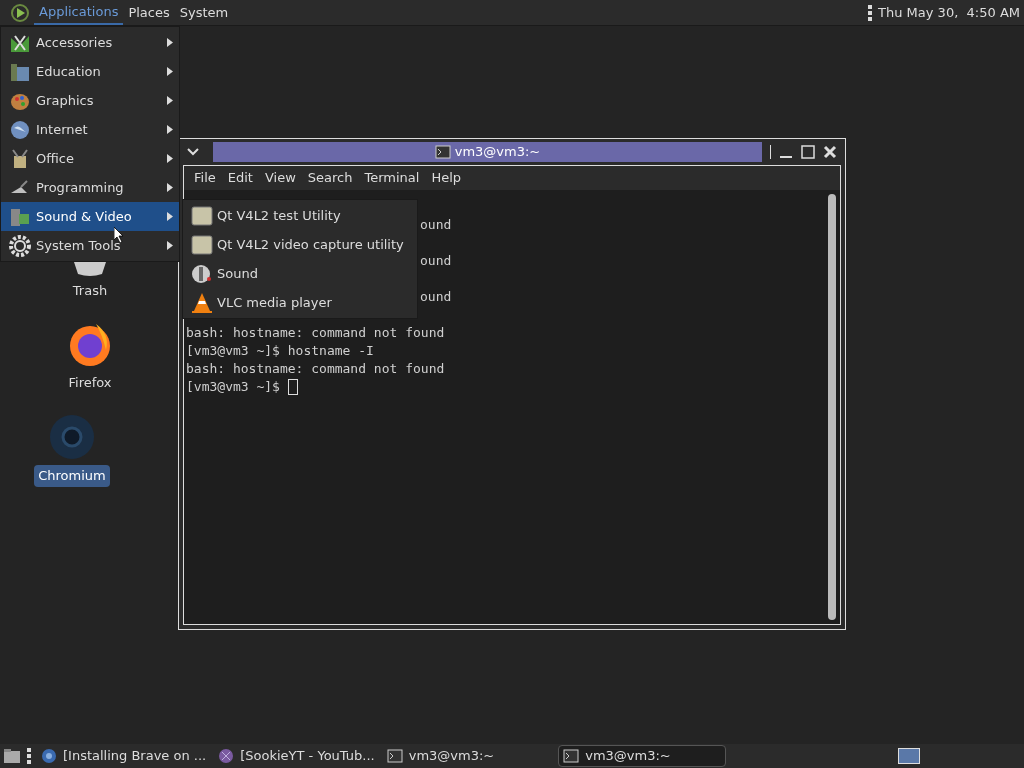 The width and height of the screenshot is (1024, 768). I want to click on terminal-line: [vm3@vm3 ~]$ hostname -I, so click(280, 350).